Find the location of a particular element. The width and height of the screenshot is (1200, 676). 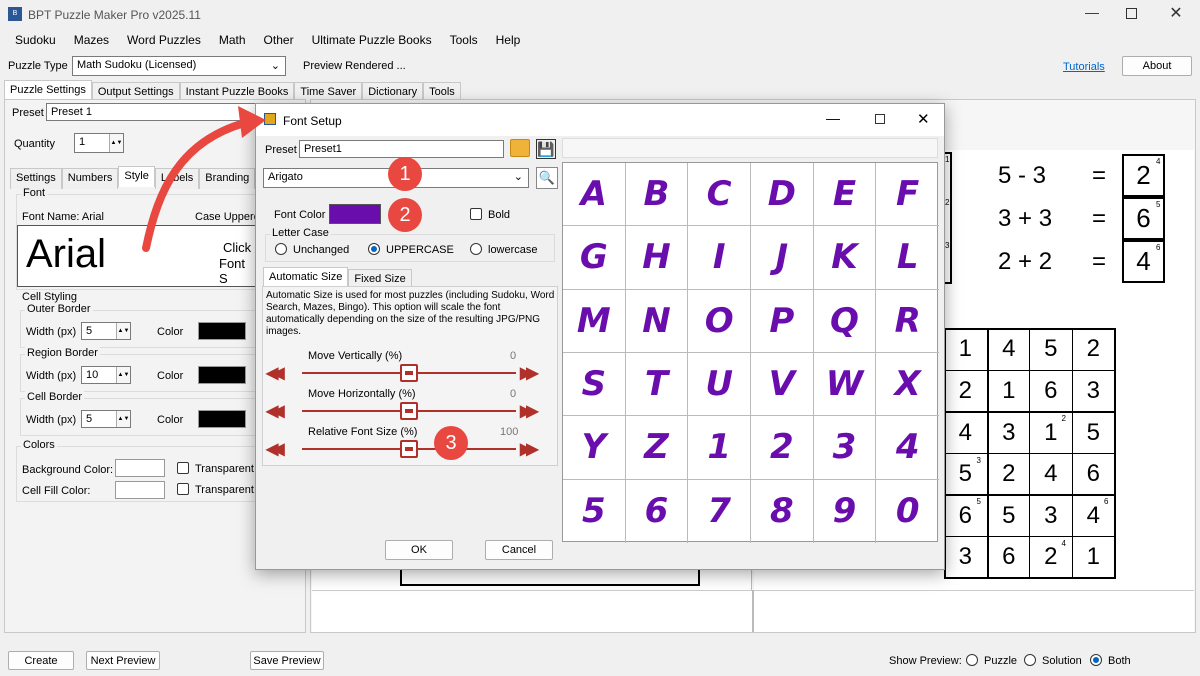

glyph-char: Q is located at coordinates (844, 320).